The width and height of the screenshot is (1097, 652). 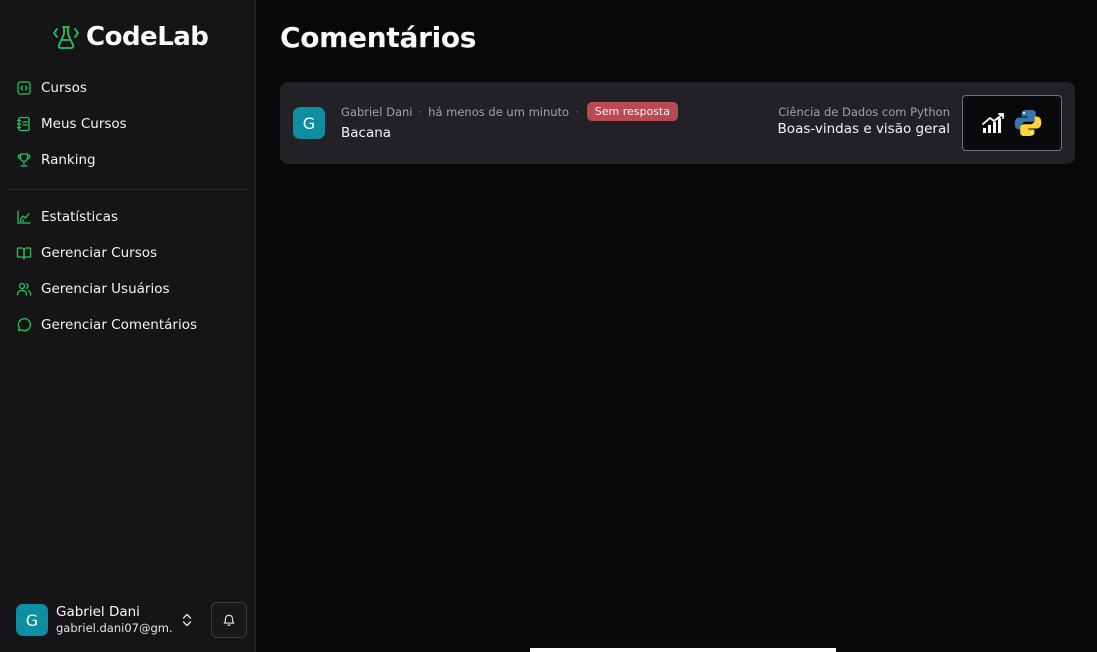 I want to click on comment-author: Gabriel Dani, so click(x=377, y=111).